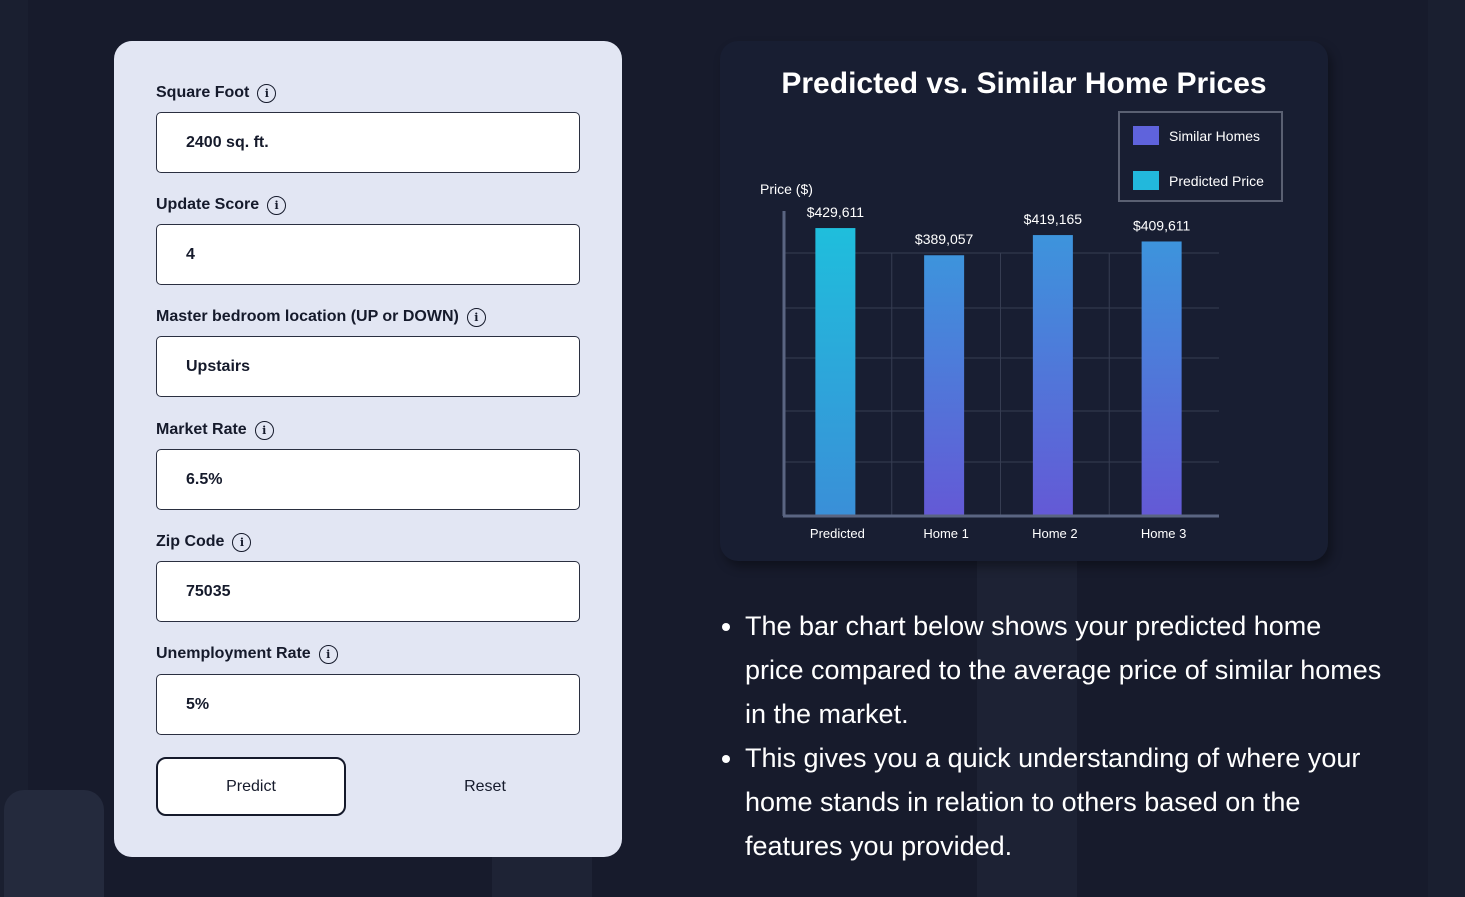  Describe the element at coordinates (221, 205) in the screenshot. I see `update-score-label: Update Score i` at that location.